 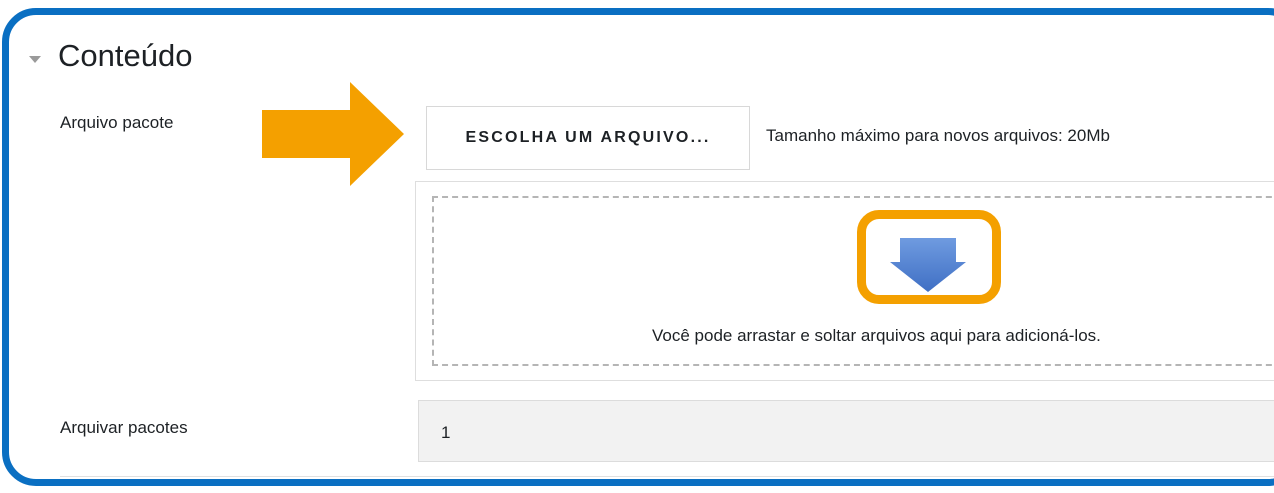 What do you see at coordinates (938, 135) in the screenshot?
I see `max-file-size-text: Tamanho máximo para novos arquivos: 20Mb` at bounding box center [938, 135].